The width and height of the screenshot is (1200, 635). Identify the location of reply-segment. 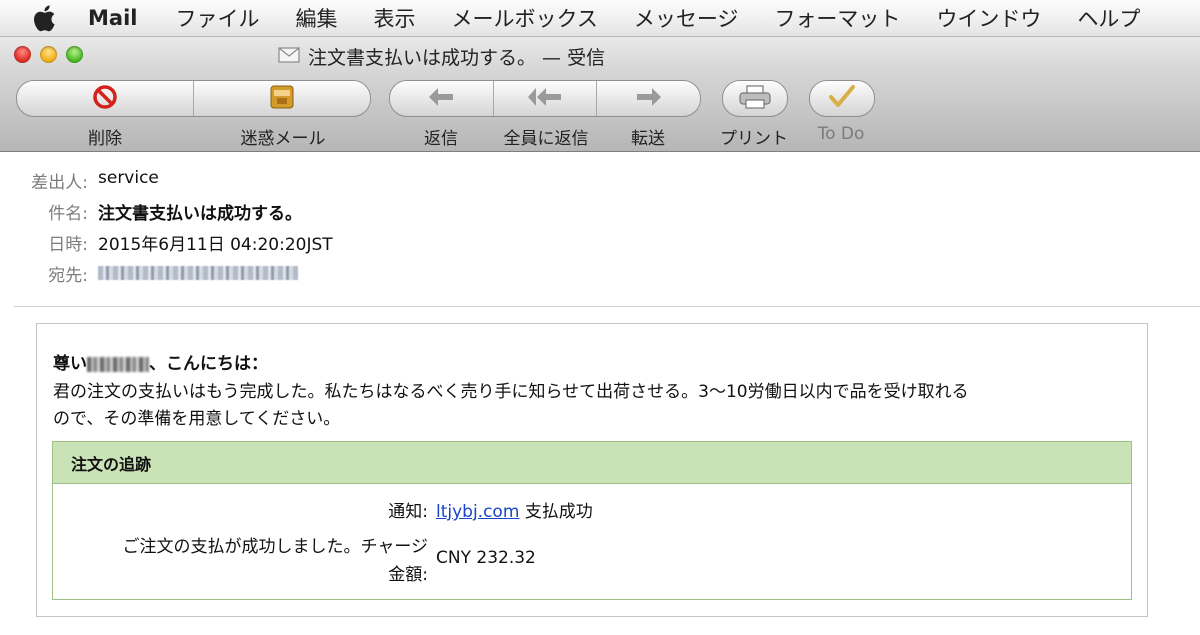
(545, 98).